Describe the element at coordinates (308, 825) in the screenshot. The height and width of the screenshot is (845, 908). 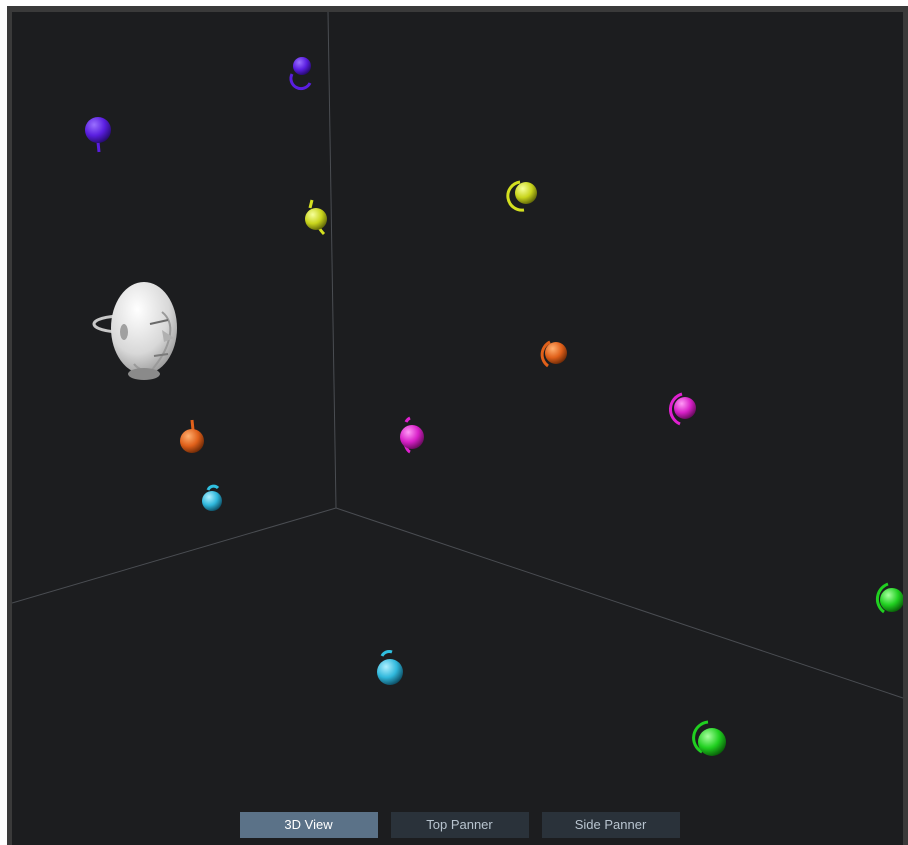
I see `tab-3d-view: 3D View` at that location.